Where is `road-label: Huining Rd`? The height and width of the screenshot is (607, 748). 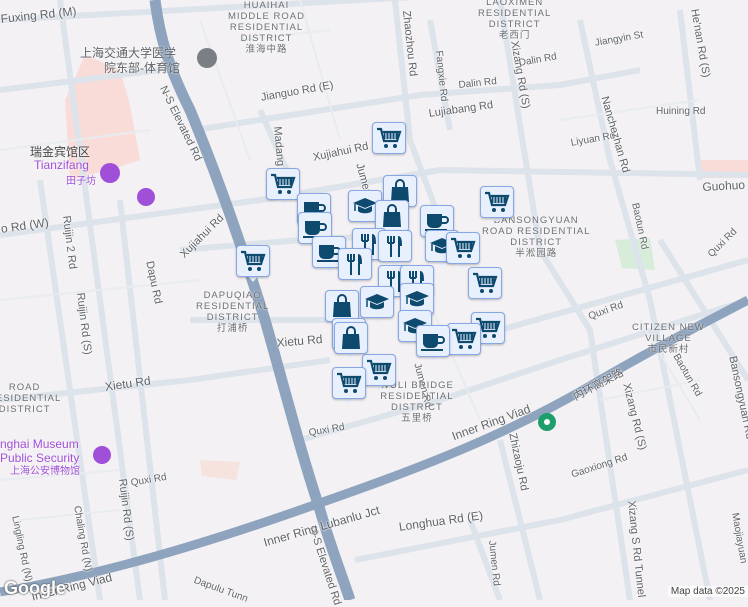
road-label: Huining Rd is located at coordinates (681, 111).